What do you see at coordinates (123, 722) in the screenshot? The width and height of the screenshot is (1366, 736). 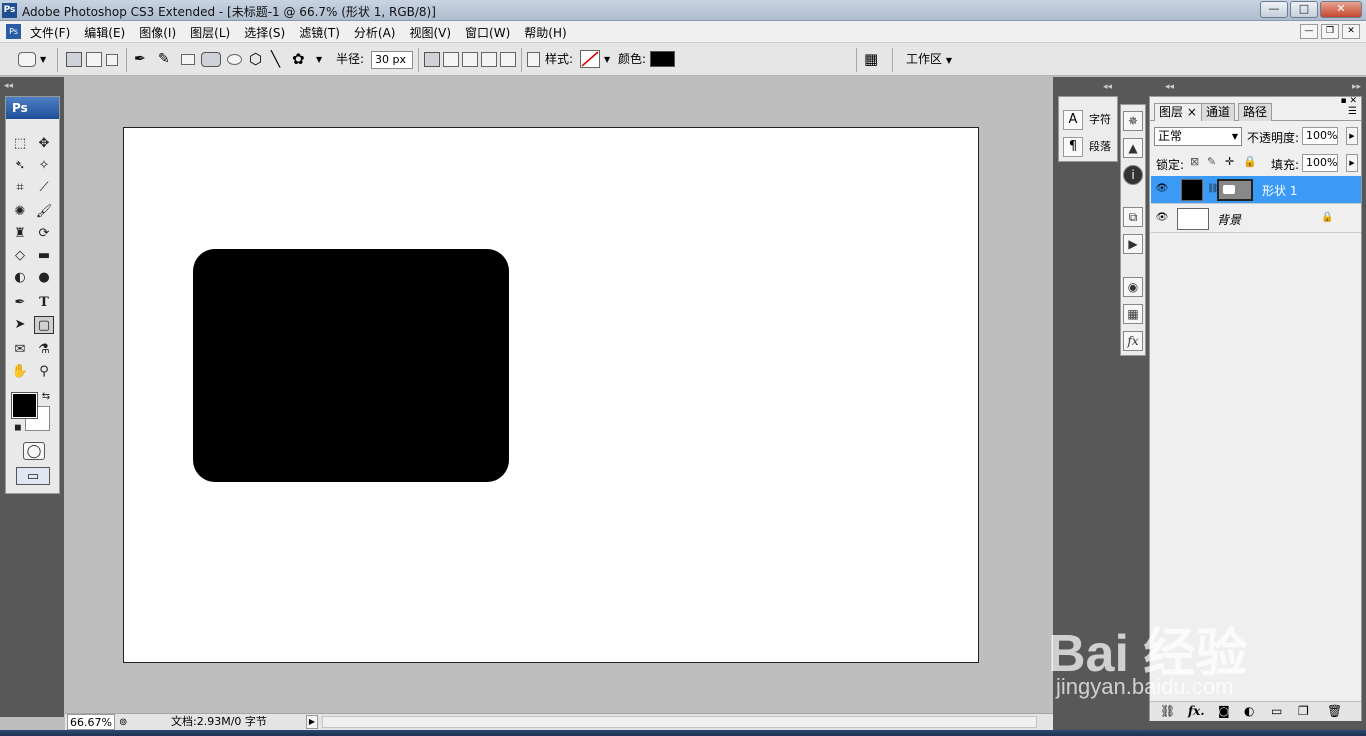 I see `status-info-icon: ⊚` at bounding box center [123, 722].